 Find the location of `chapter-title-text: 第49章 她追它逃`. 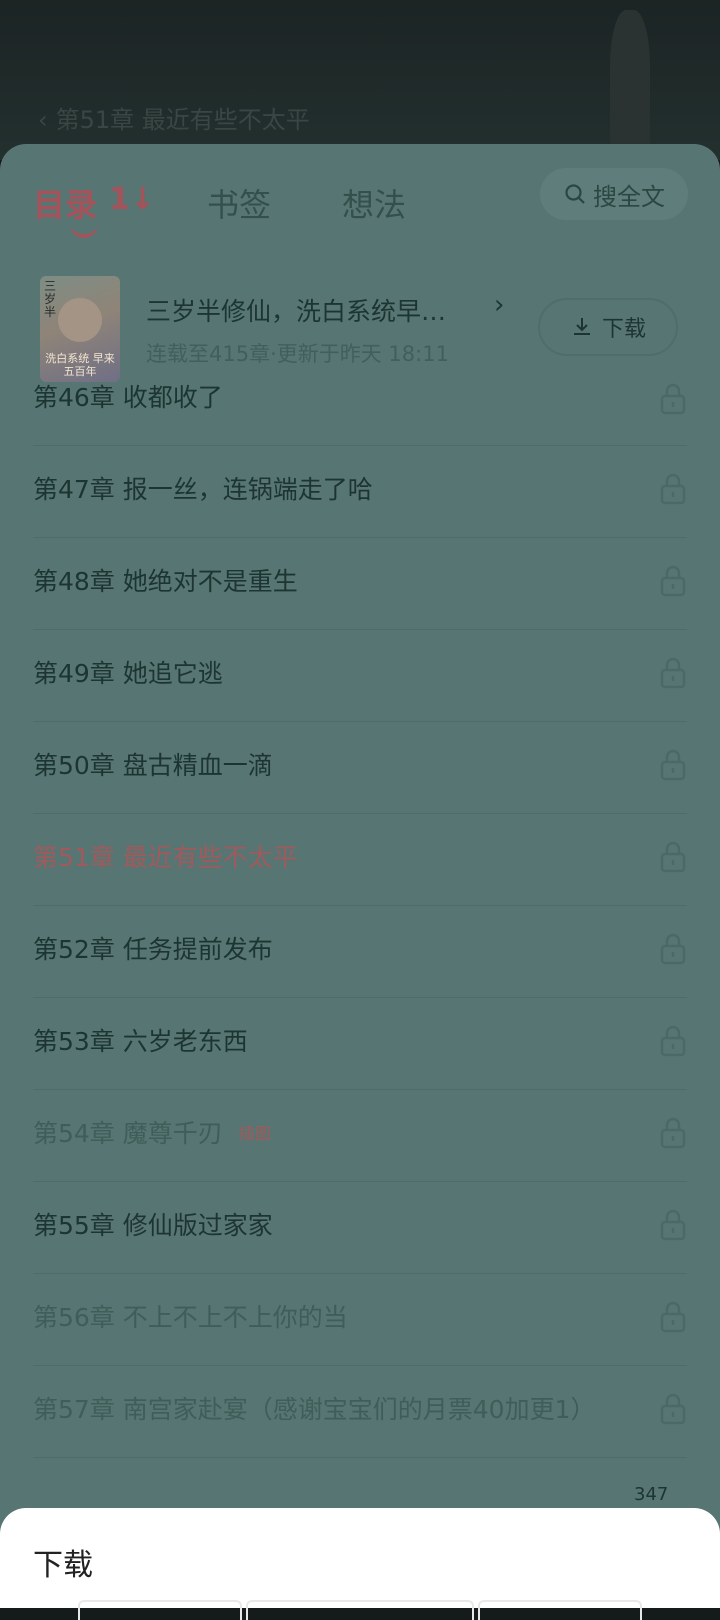

chapter-title-text: 第49章 她追它逃 is located at coordinates (128, 673).